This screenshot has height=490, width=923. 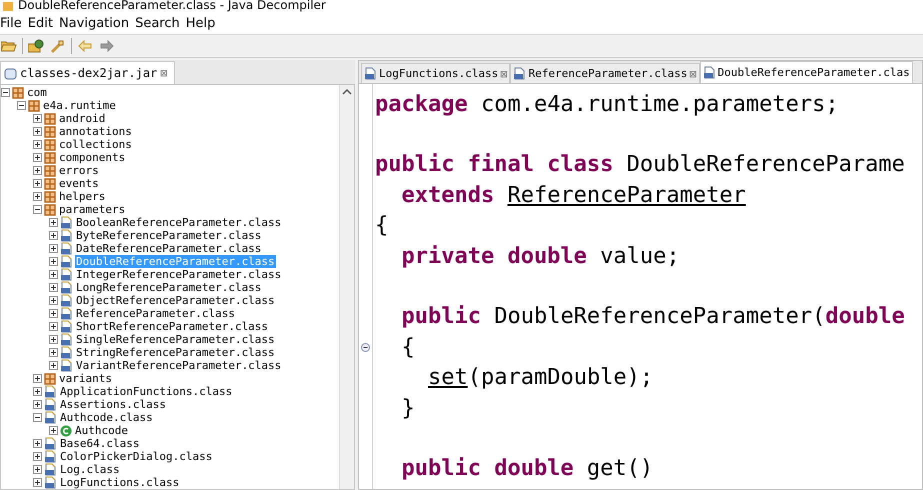 I want to click on tree-item: Assertions.class, so click(x=113, y=404).